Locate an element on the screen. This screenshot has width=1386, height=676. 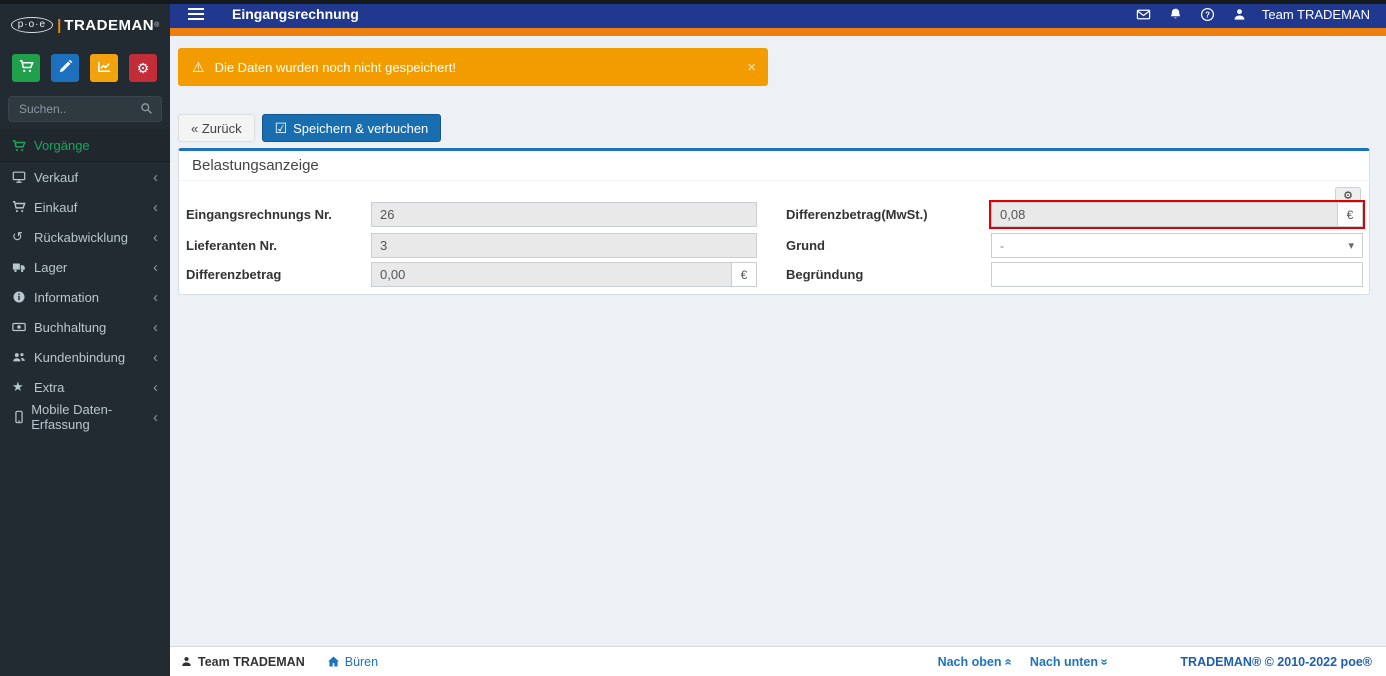
search-input is located at coordinates (85, 109).